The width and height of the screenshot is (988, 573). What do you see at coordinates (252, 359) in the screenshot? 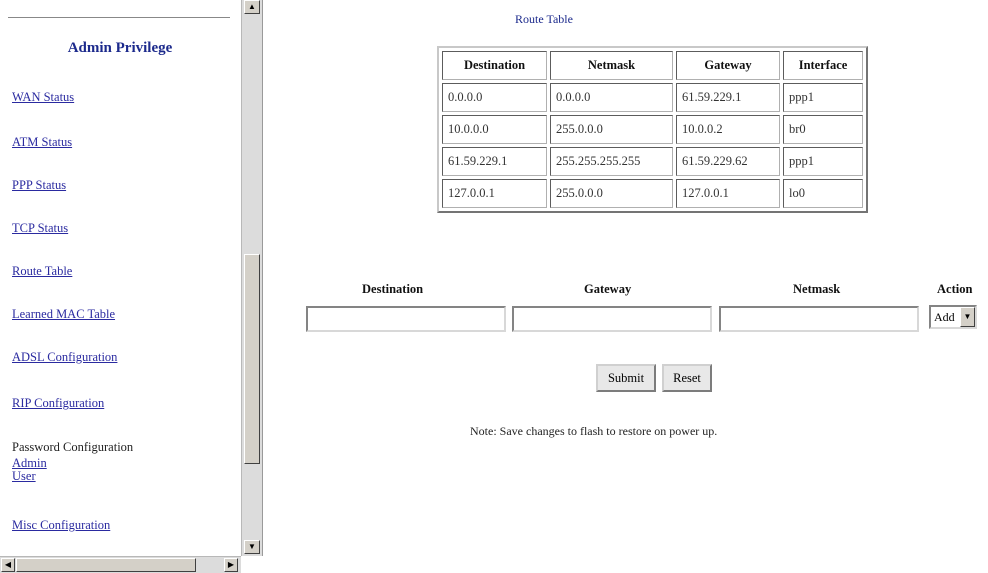
I see `vertical-scroll-thumb` at bounding box center [252, 359].